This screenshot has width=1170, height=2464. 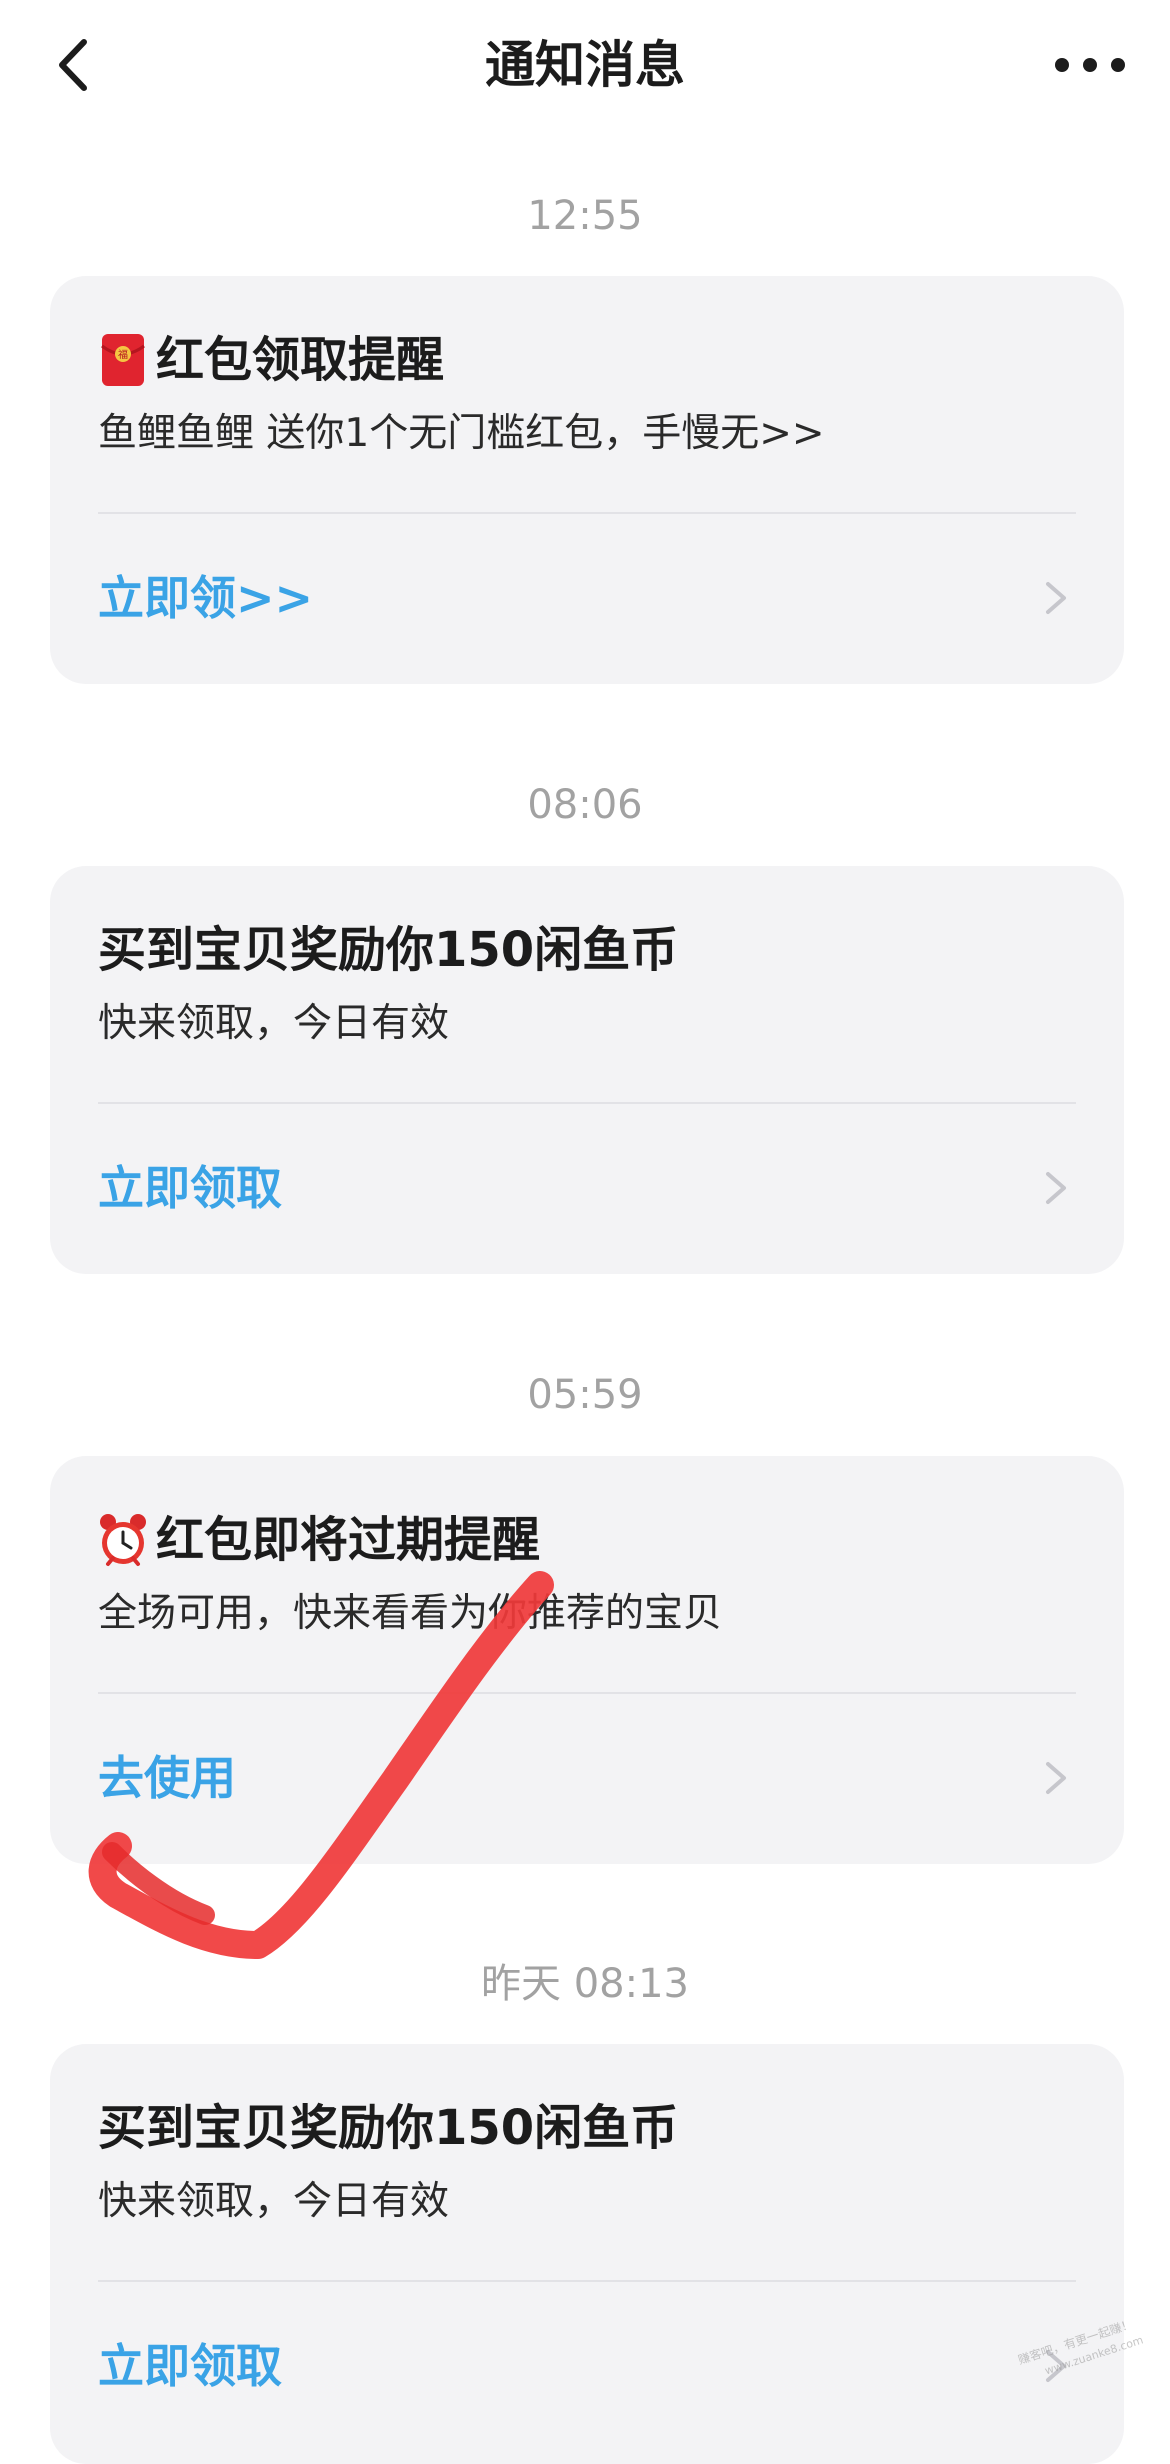 I want to click on message-timestamp: 昨天 08:13, so click(x=585, y=1984).